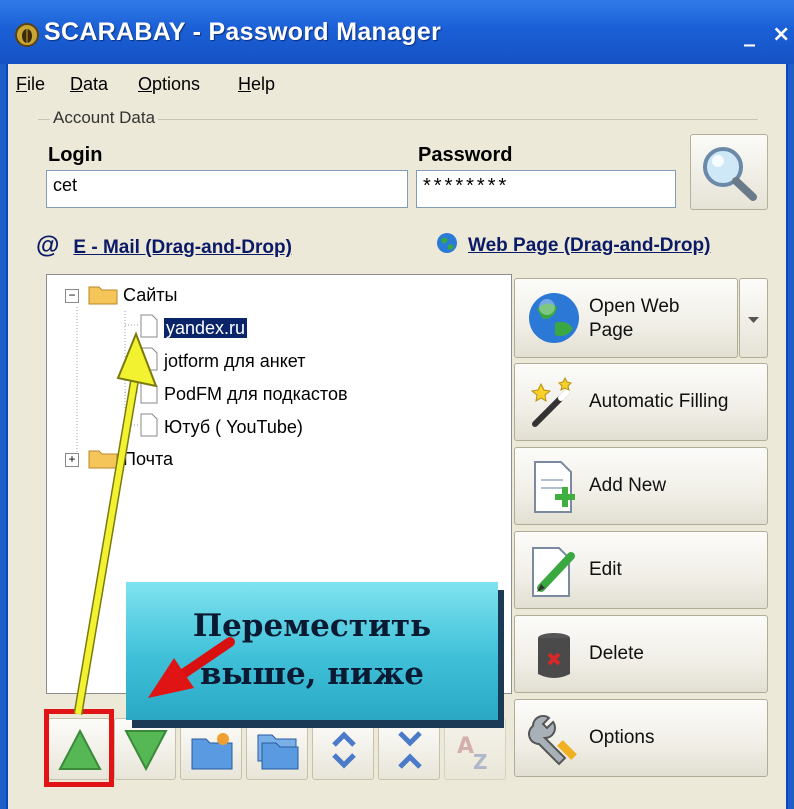 This screenshot has width=794, height=809. I want to click on svg-text: Z, so click(480, 761).